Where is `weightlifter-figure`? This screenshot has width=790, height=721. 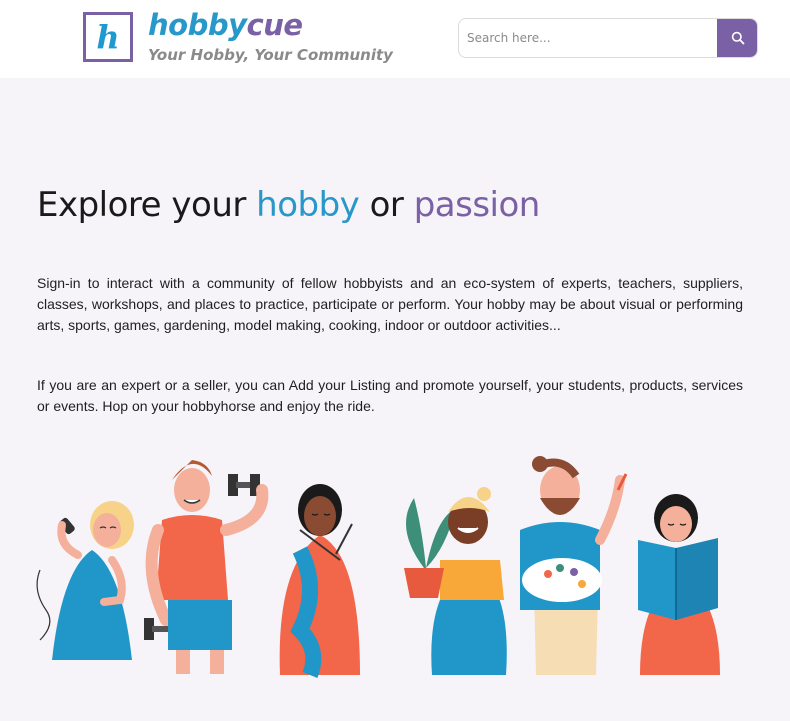
weightlifter-figure is located at coordinates (206, 567).